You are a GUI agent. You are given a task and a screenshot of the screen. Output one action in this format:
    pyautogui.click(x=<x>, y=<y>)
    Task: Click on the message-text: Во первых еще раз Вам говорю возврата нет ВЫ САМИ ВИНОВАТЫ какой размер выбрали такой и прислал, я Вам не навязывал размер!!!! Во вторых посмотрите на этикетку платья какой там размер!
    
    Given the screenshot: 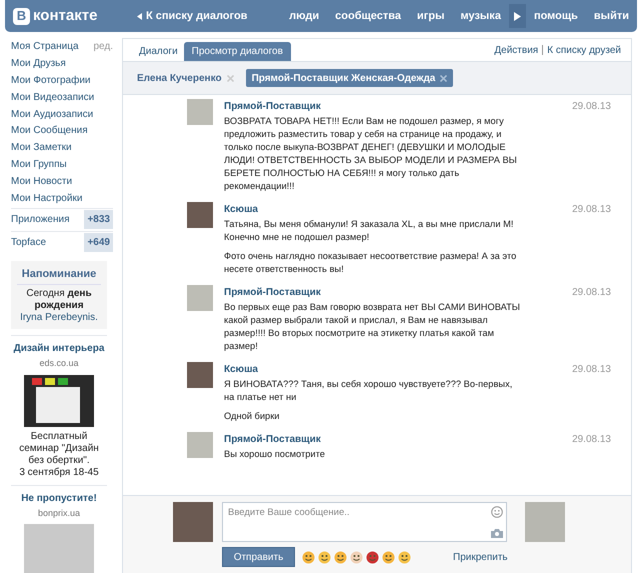 What is the action you would take?
    pyautogui.click(x=372, y=327)
    